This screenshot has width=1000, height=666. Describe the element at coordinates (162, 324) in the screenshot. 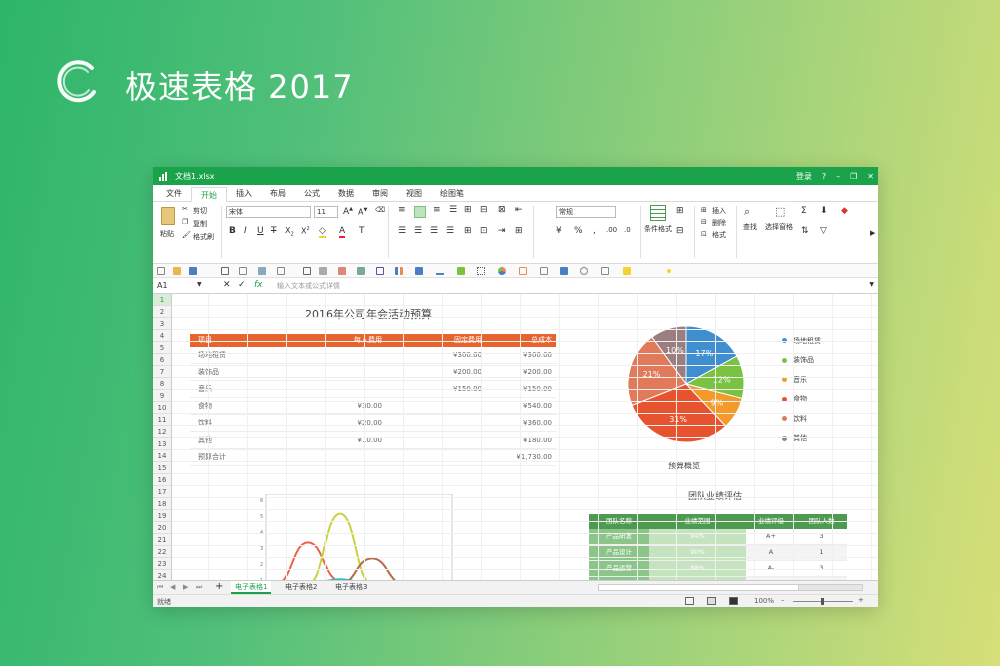

I see `row-header-3: 3` at that location.